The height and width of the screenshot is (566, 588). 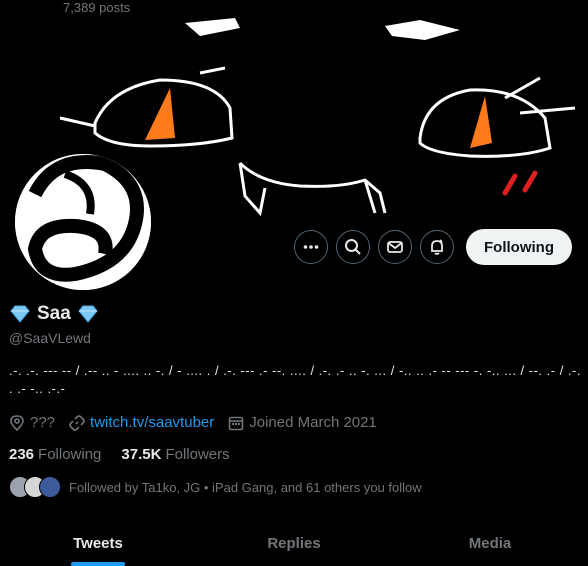 I want to click on avatar, so click(x=50, y=487).